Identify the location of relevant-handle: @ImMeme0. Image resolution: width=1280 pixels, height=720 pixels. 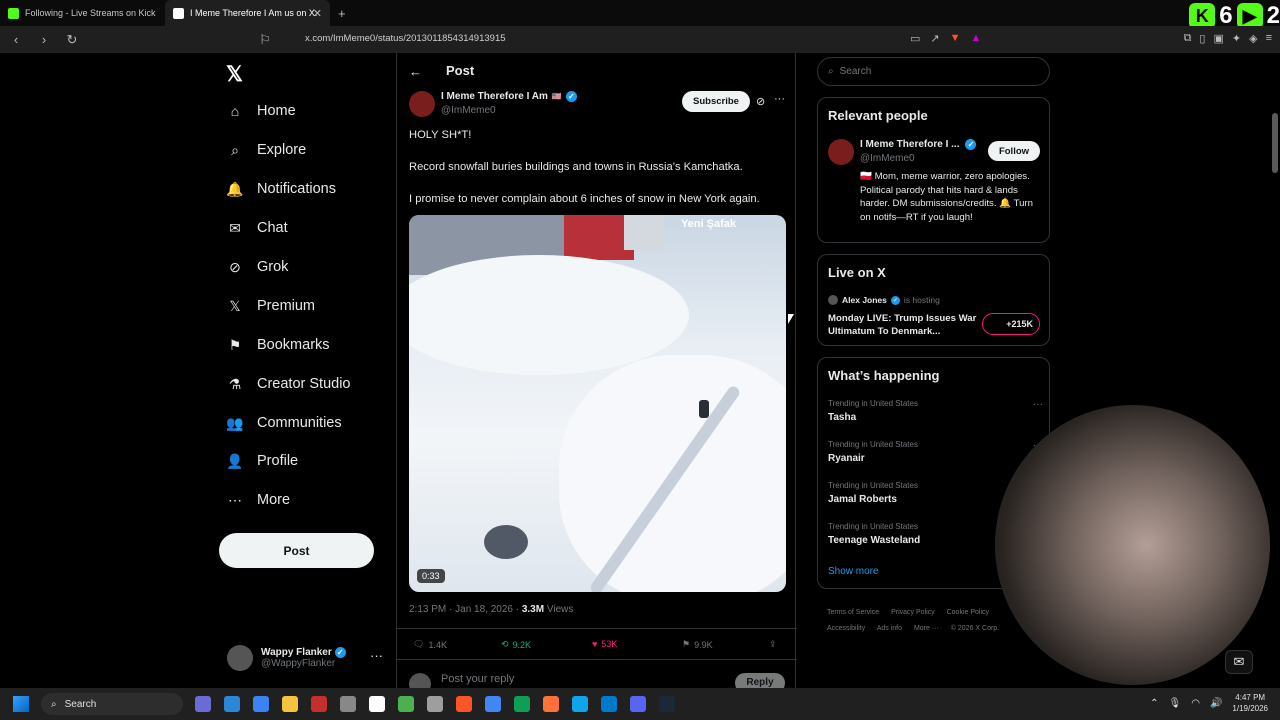
(887, 158).